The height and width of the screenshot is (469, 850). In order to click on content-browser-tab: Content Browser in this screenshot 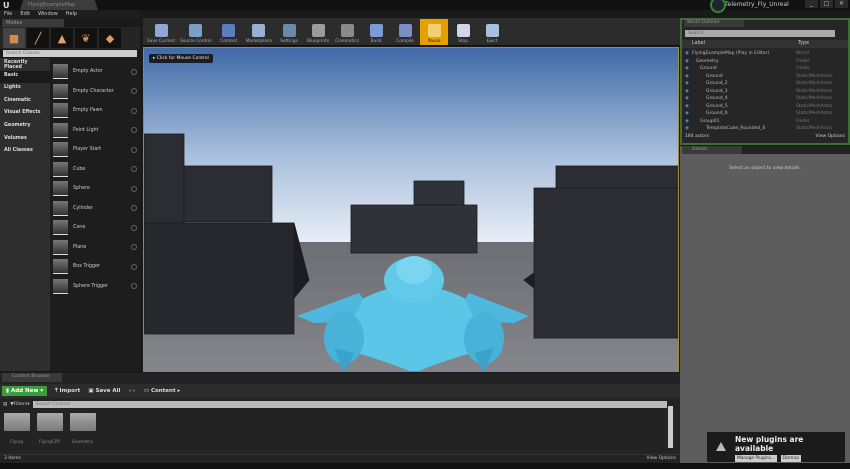, I will do `click(32, 377)`.